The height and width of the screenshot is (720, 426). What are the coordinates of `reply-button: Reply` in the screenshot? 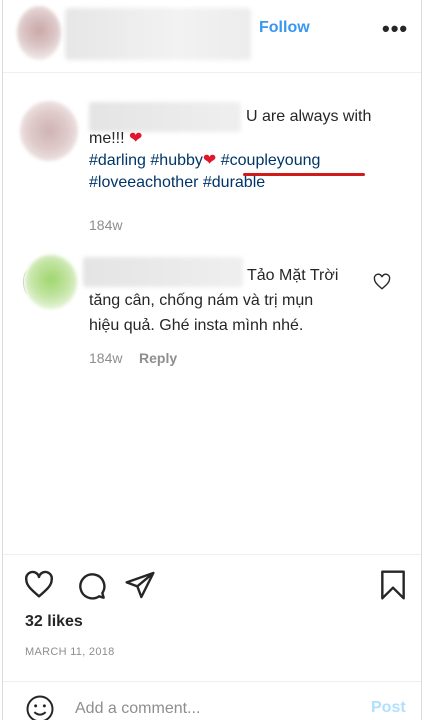 It's located at (158, 358).